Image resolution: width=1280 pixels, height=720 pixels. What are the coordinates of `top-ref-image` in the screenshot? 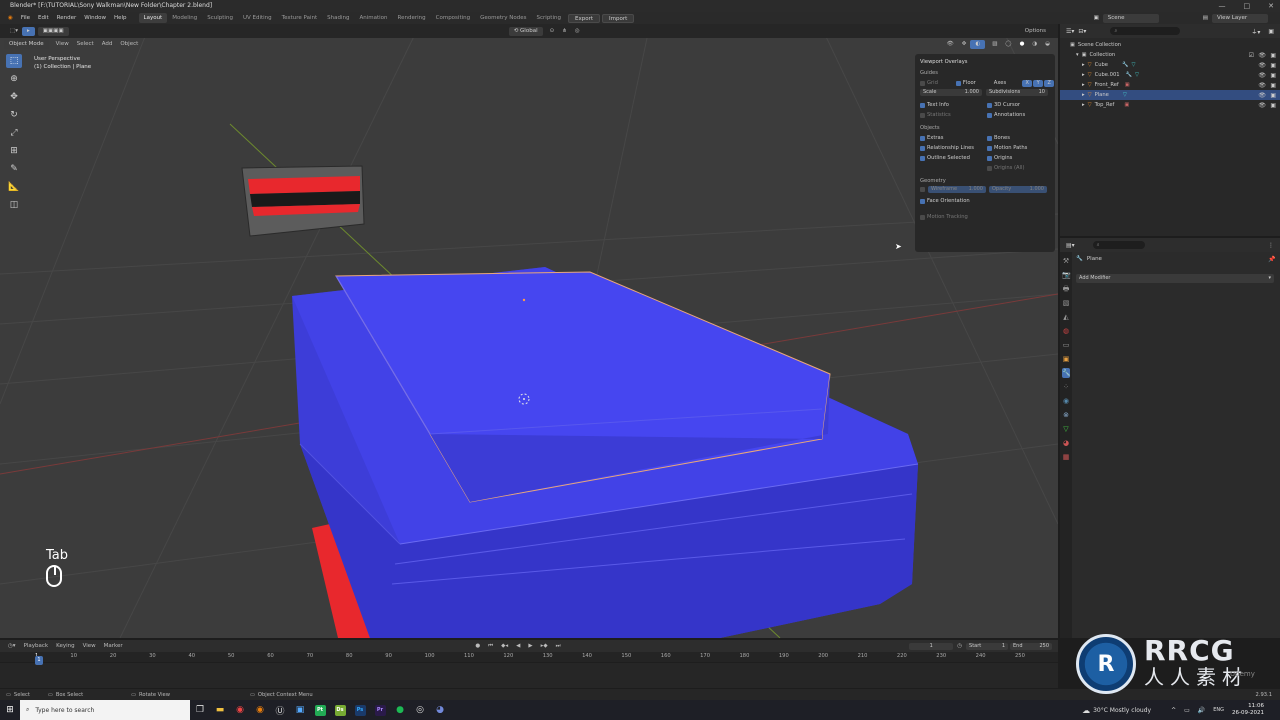 It's located at (303, 201).